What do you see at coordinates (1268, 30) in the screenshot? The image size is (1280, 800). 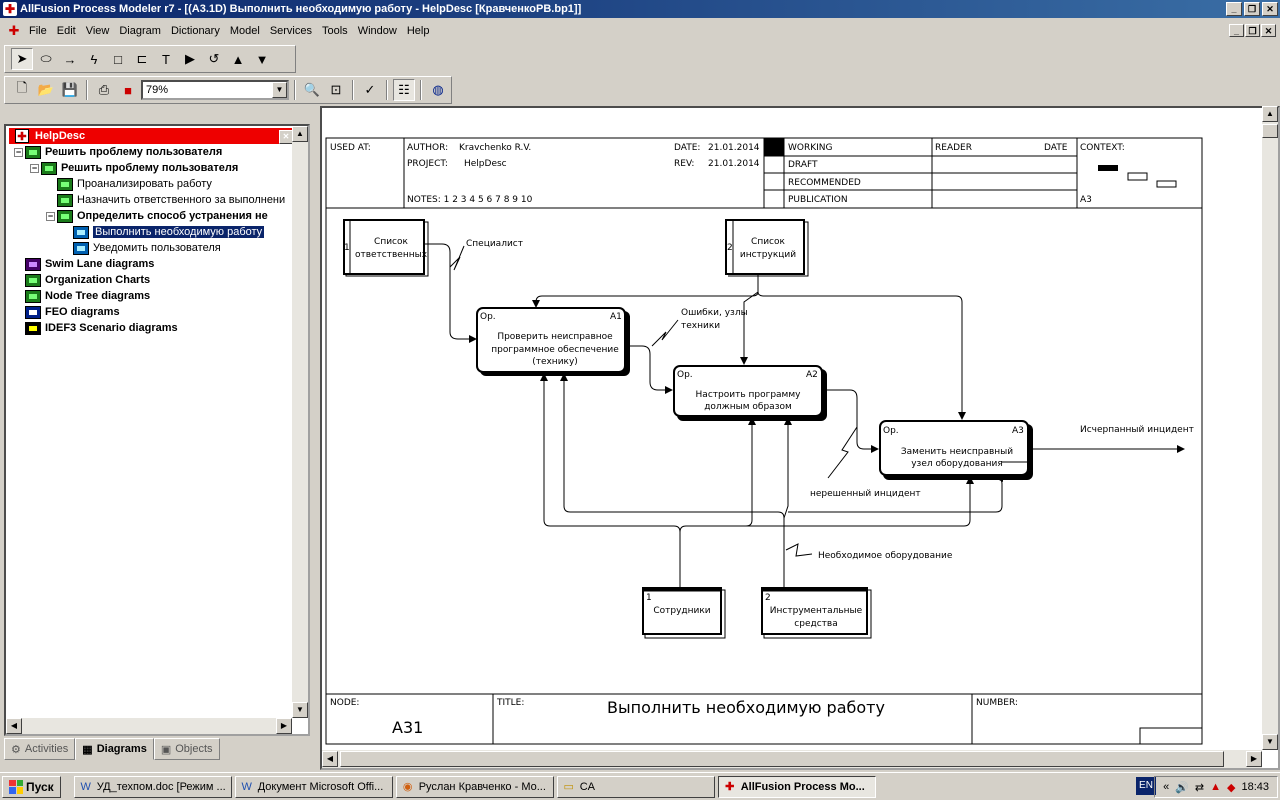 I see `doc-close-button: ✕` at bounding box center [1268, 30].